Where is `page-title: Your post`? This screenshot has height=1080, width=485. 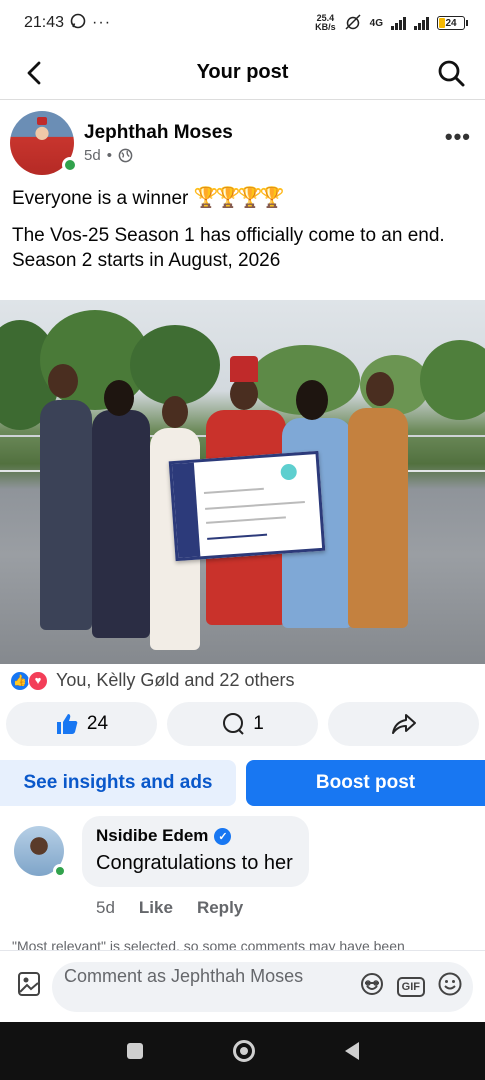
page-title: Your post is located at coordinates (242, 72).